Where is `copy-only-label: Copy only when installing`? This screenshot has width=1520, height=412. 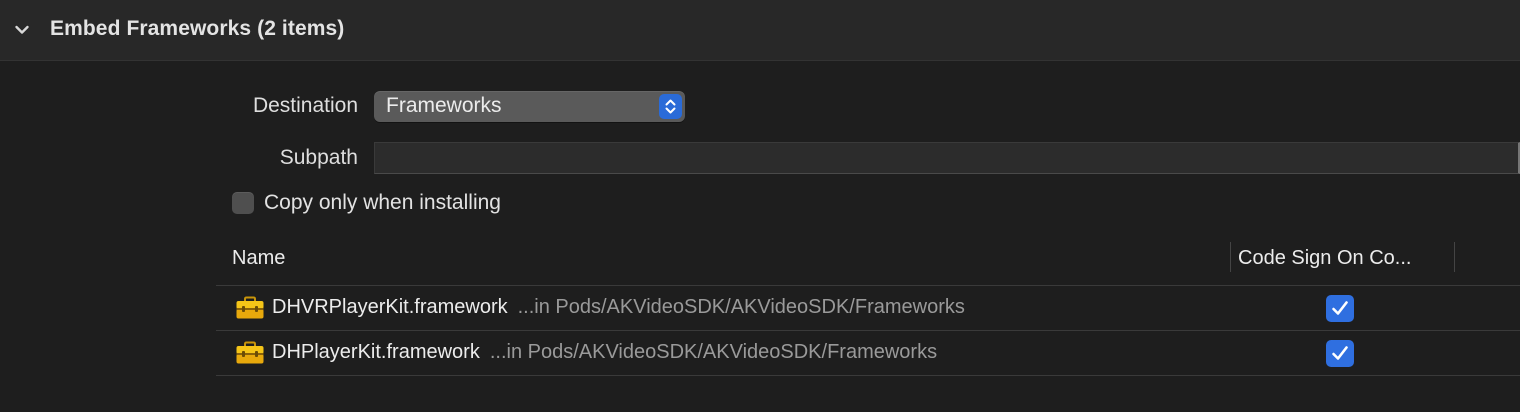 copy-only-label: Copy only when installing is located at coordinates (382, 202).